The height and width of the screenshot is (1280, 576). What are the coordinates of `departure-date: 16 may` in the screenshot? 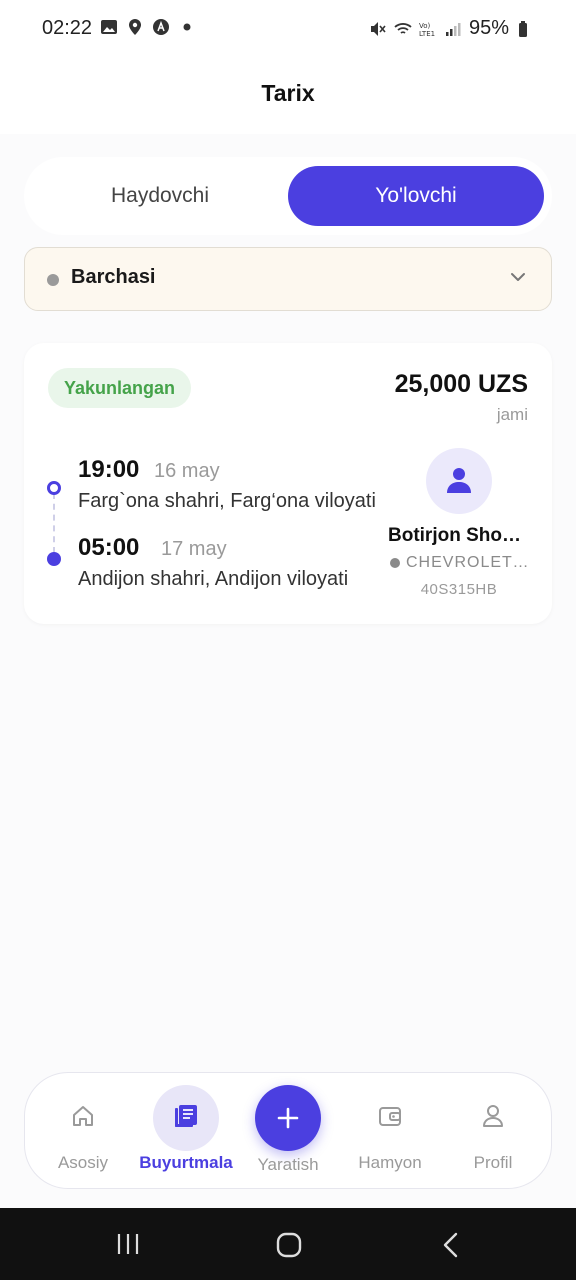 It's located at (187, 471).